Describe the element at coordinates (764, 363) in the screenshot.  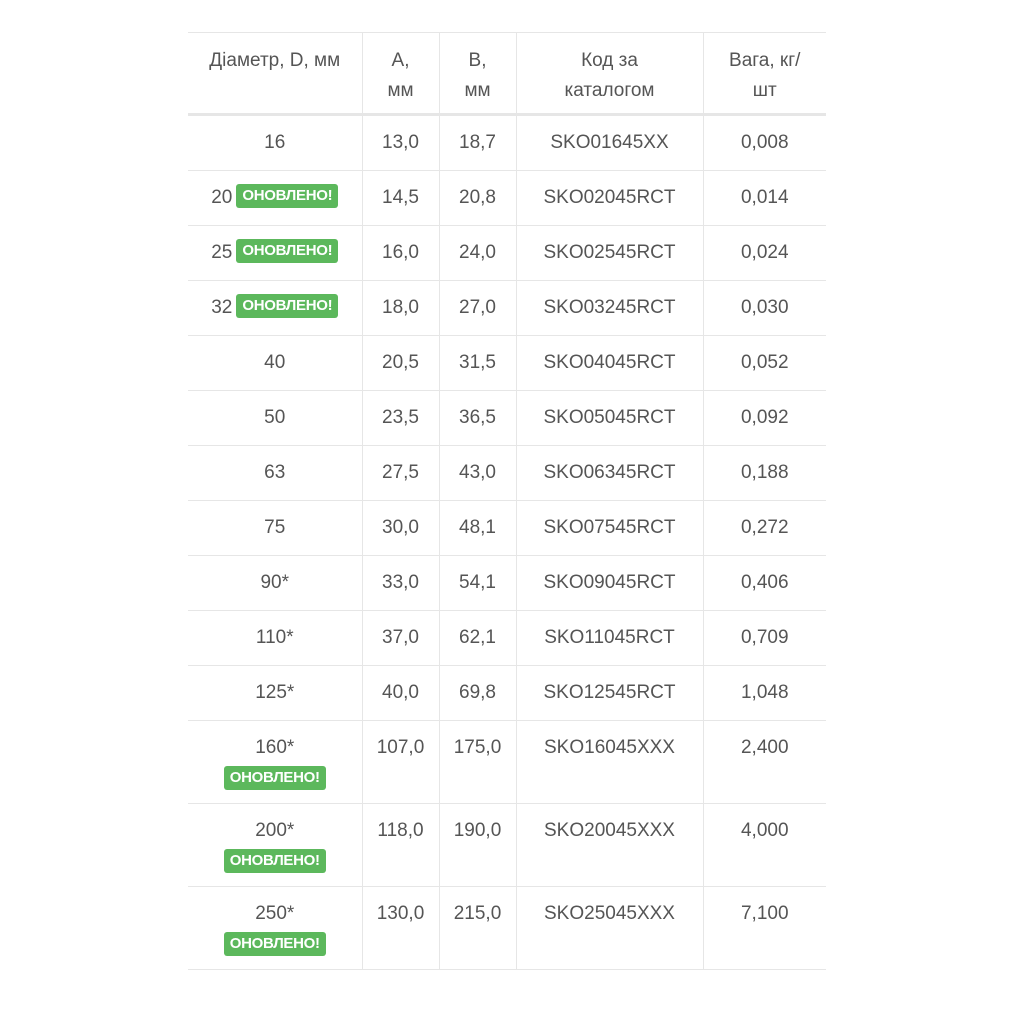
I see `cell-weight: 0,052` at that location.